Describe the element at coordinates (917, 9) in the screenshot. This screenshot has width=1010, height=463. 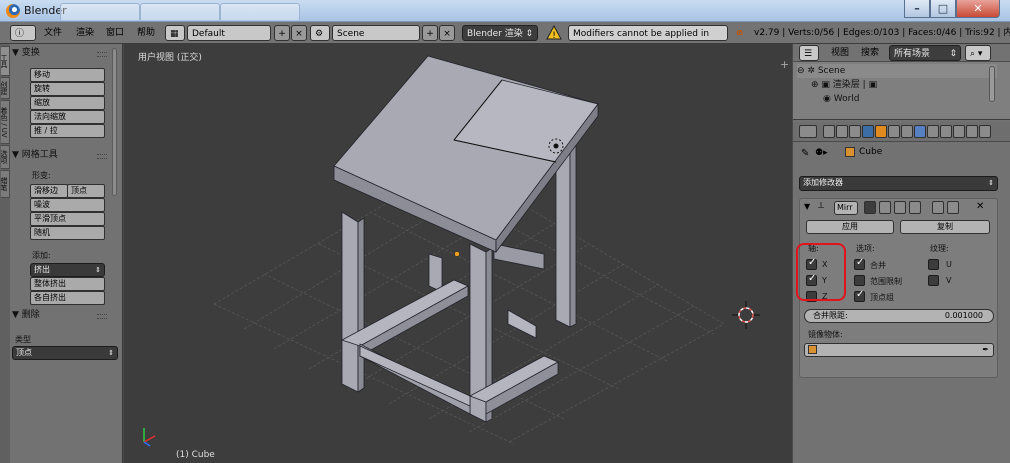
I see `minimize-button: –` at that location.